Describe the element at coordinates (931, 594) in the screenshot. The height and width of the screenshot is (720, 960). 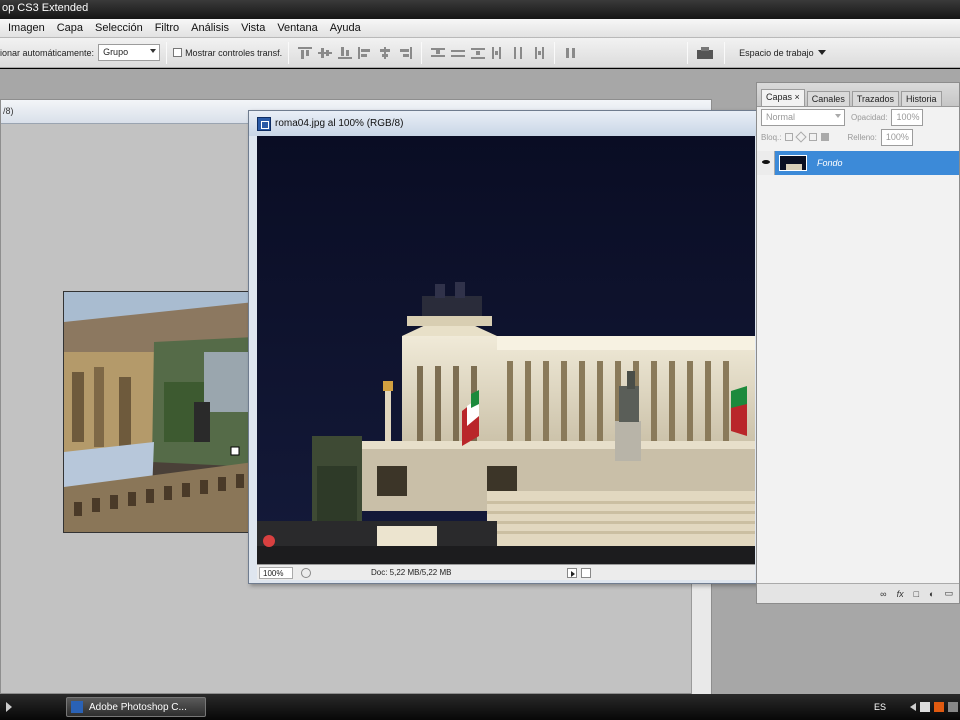
I see `adjustment-icon: ◐` at that location.